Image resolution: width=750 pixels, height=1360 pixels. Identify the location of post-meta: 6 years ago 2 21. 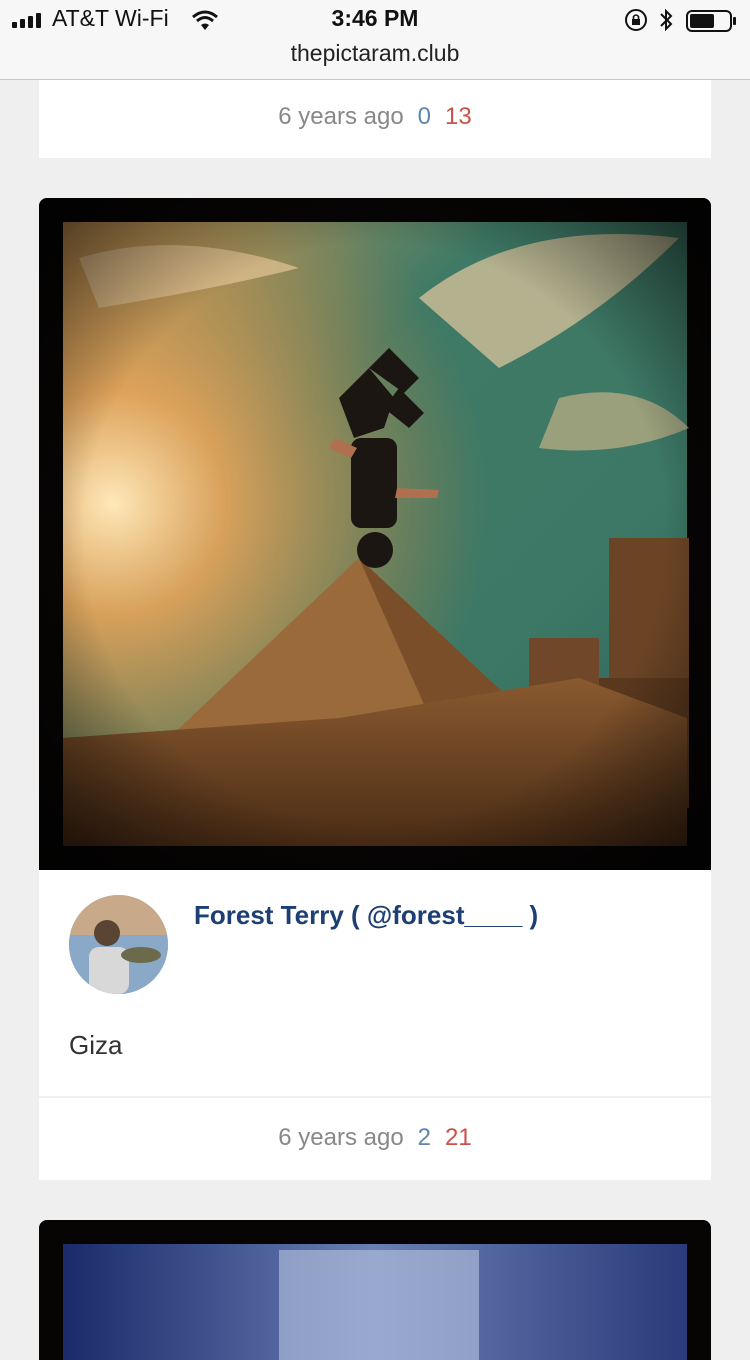
(375, 1125).